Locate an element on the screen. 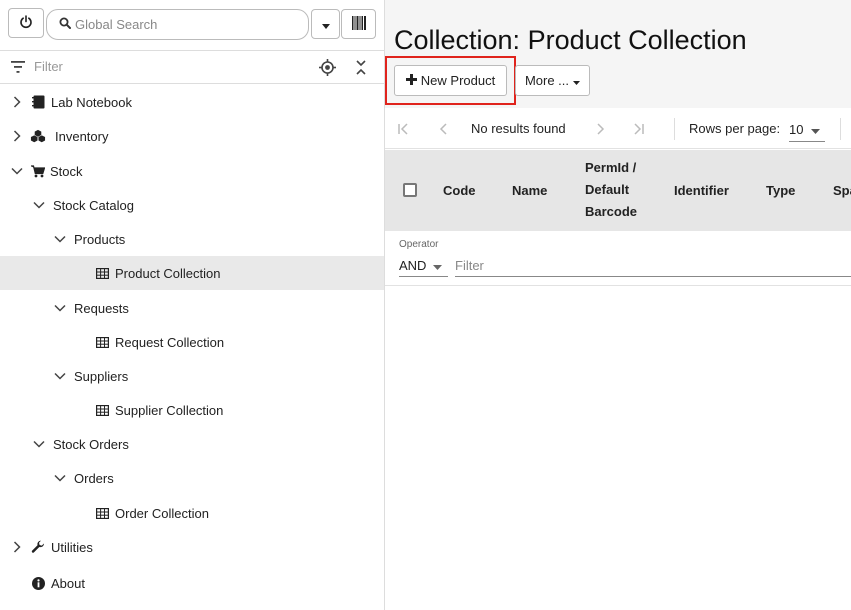 This screenshot has height=610, width=851. tree-item-products: Products is located at coordinates (192, 239).